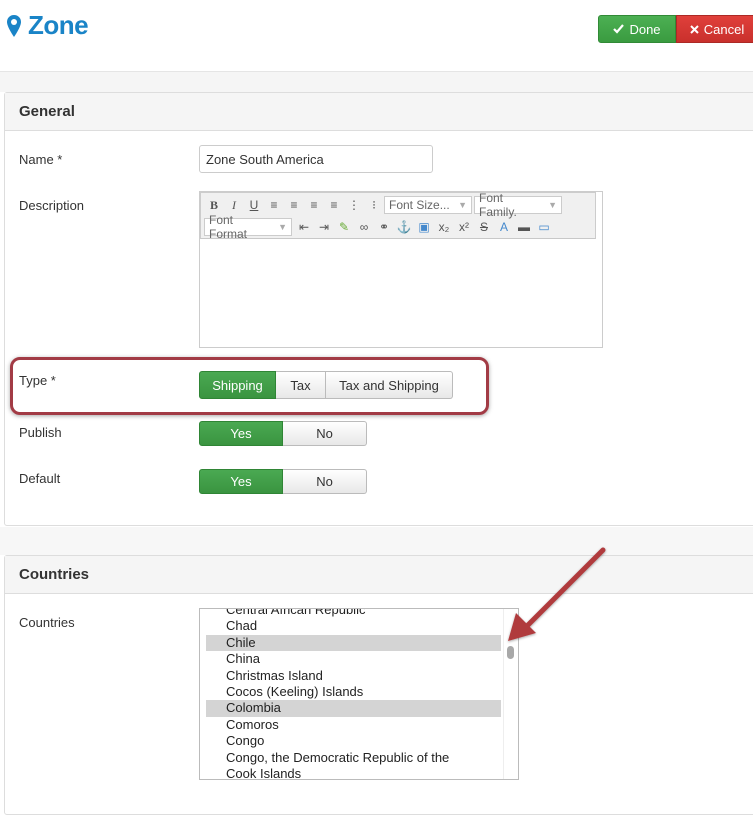 The image size is (753, 815). Describe the element at coordinates (353, 613) in the screenshot. I see `list-item: Central African Republic` at that location.